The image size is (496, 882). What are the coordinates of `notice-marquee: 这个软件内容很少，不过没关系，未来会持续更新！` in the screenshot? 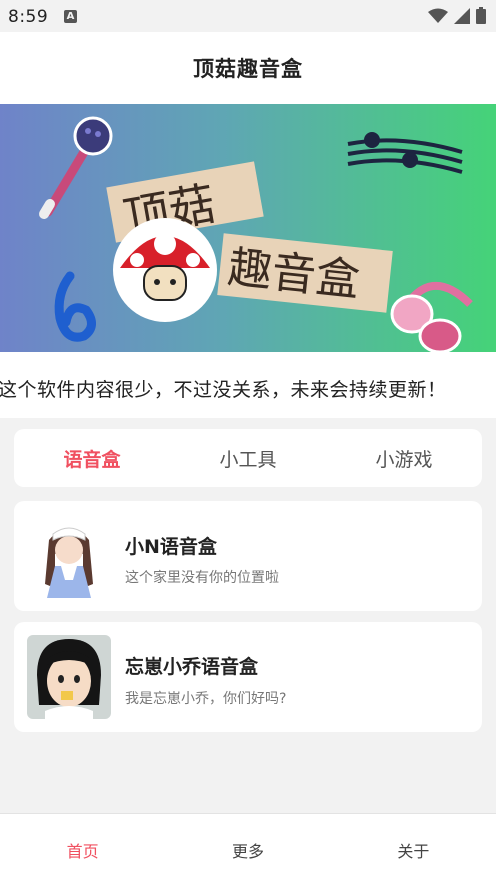 It's located at (248, 385).